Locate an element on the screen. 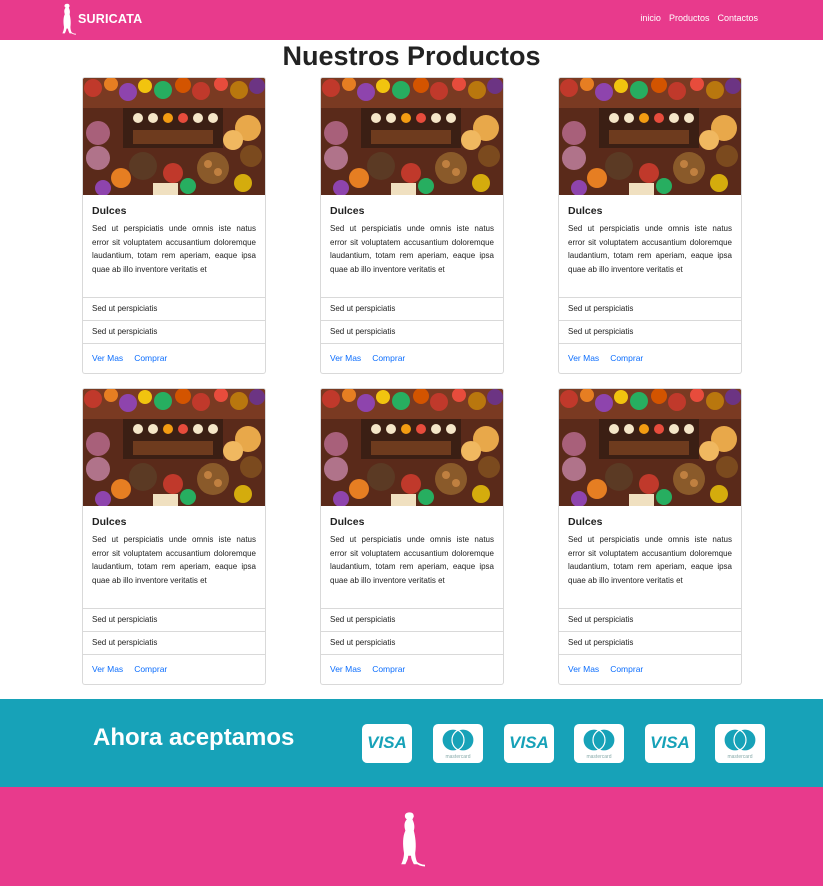 This screenshot has width=823, height=886. navbar: SURICATA inicio Productos Contactos is located at coordinates (411, 20).